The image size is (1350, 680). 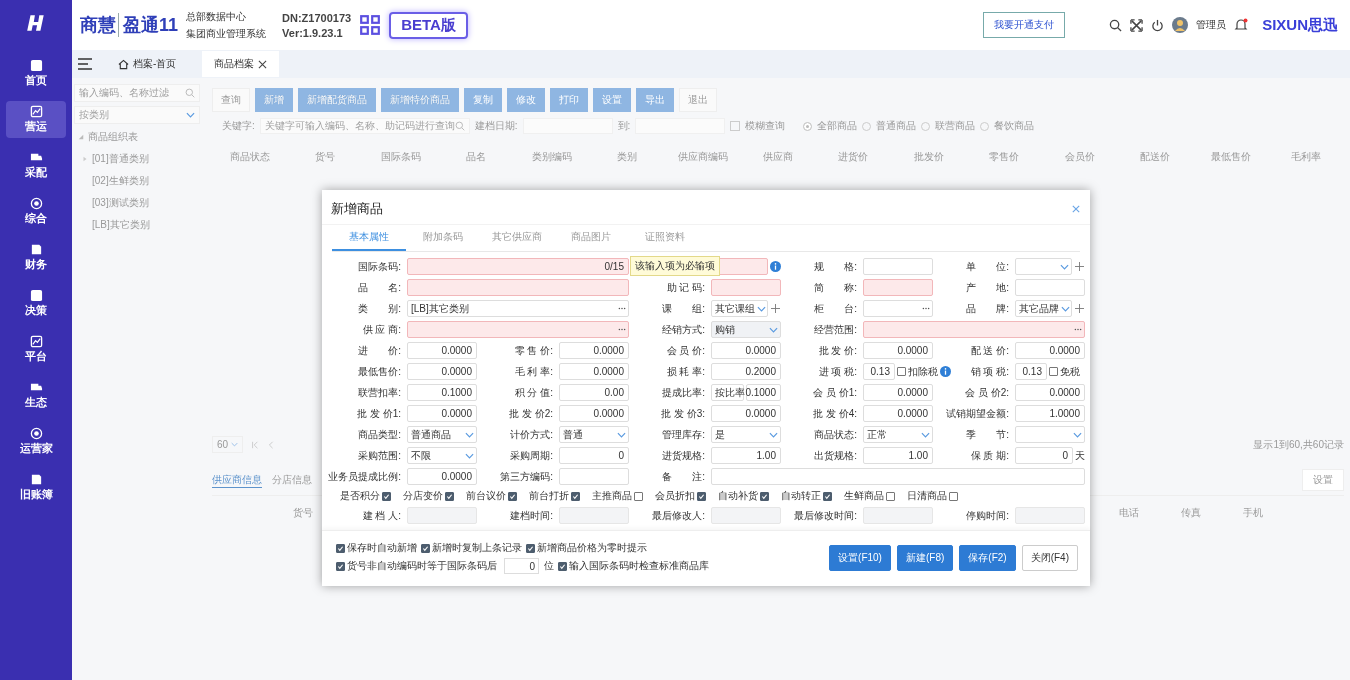 I want to click on sidebar-item: 综合, so click(x=36, y=211).